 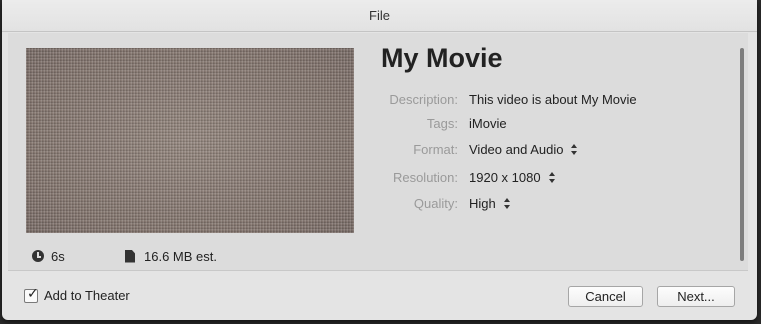 I want to click on vertical-scrollbar, so click(x=742, y=154).